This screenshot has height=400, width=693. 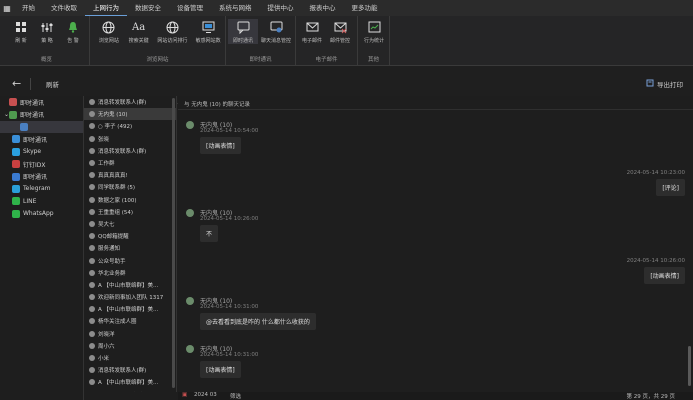 What do you see at coordinates (28, 8) in the screenshot?
I see `menu-start: 开始` at bounding box center [28, 8].